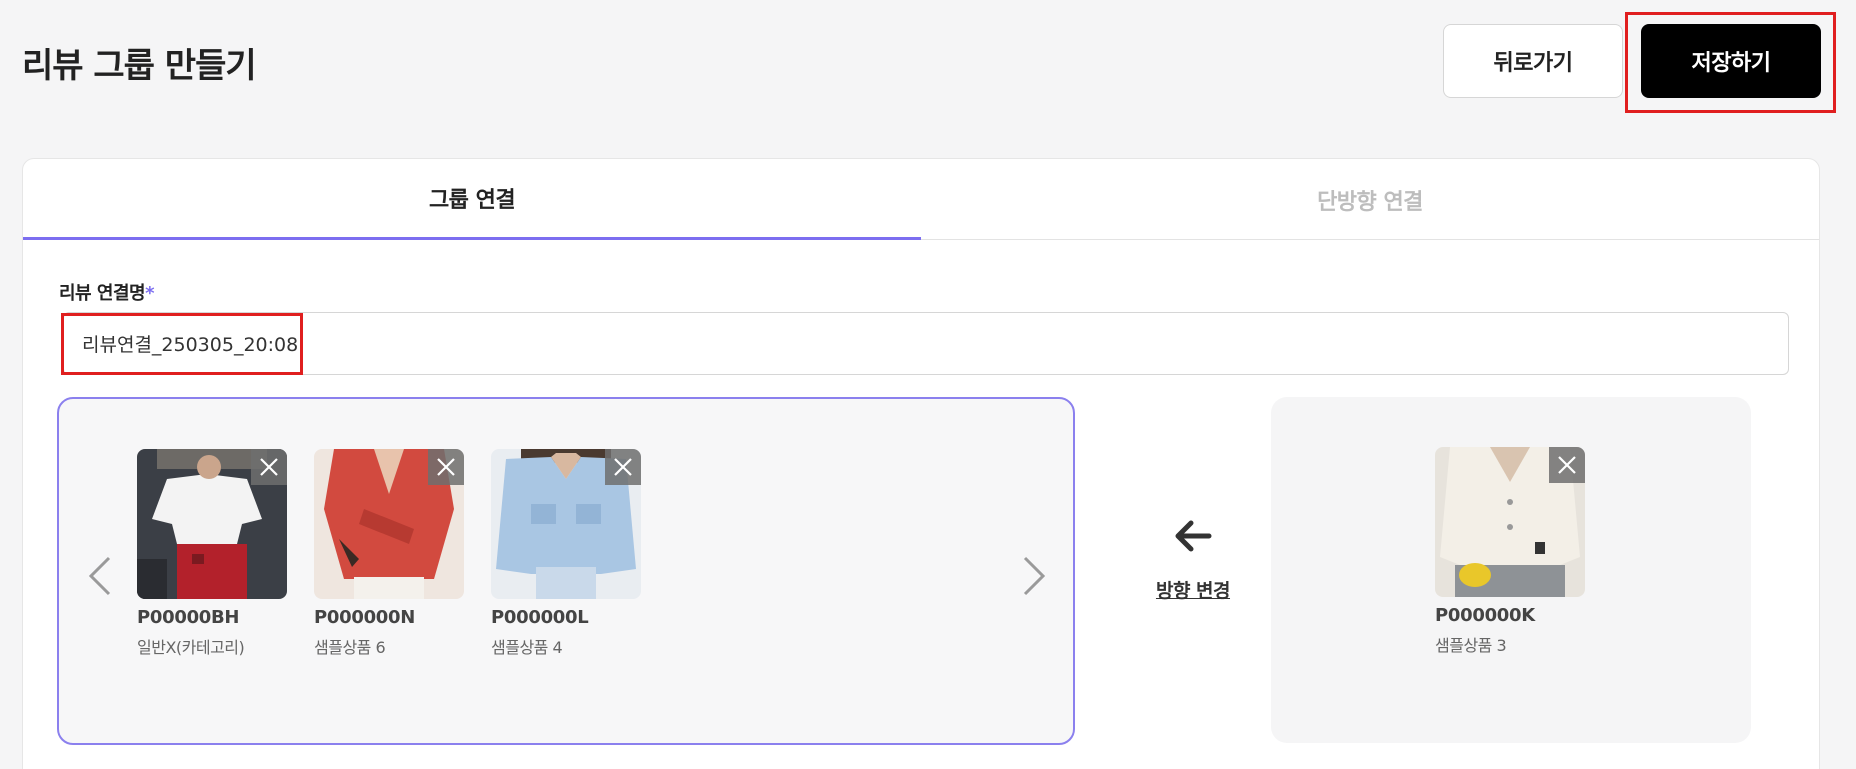  I want to click on tab-bar: 그룹 연결 단방향 연결, so click(921, 199).